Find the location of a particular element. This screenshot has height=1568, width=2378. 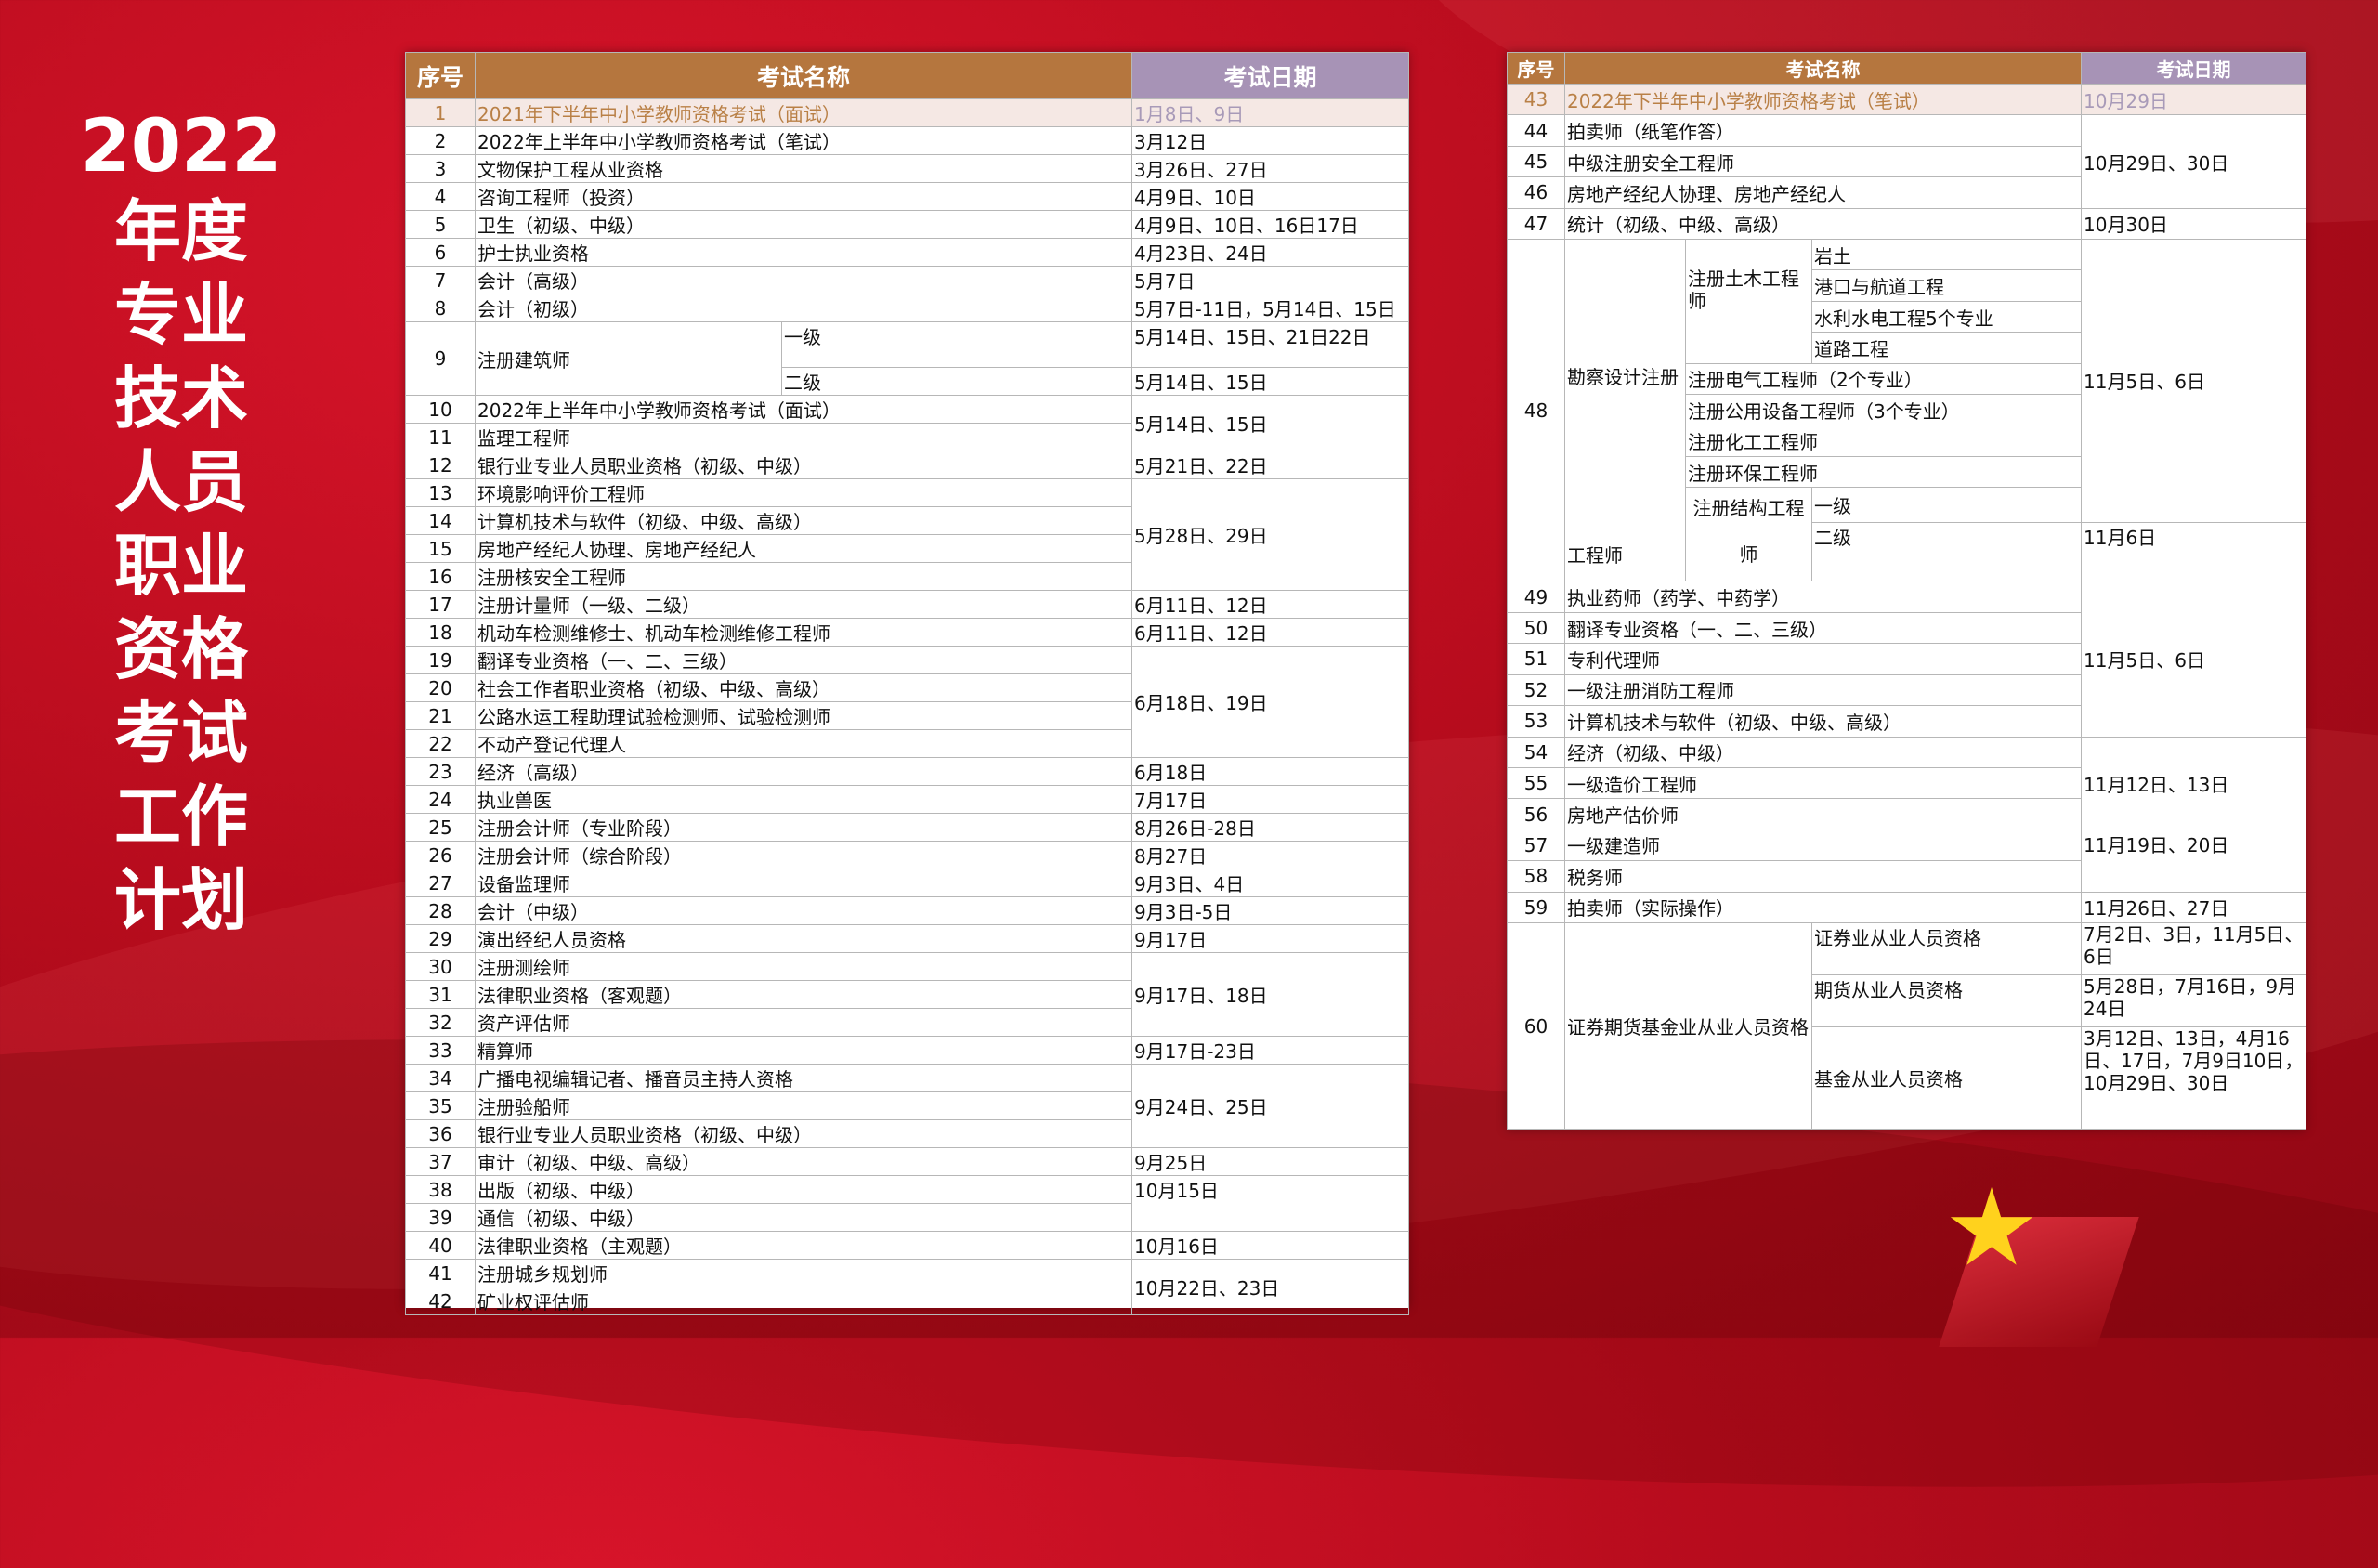

exam-name: 拍卖师（实际操作） is located at coordinates (1823, 907).